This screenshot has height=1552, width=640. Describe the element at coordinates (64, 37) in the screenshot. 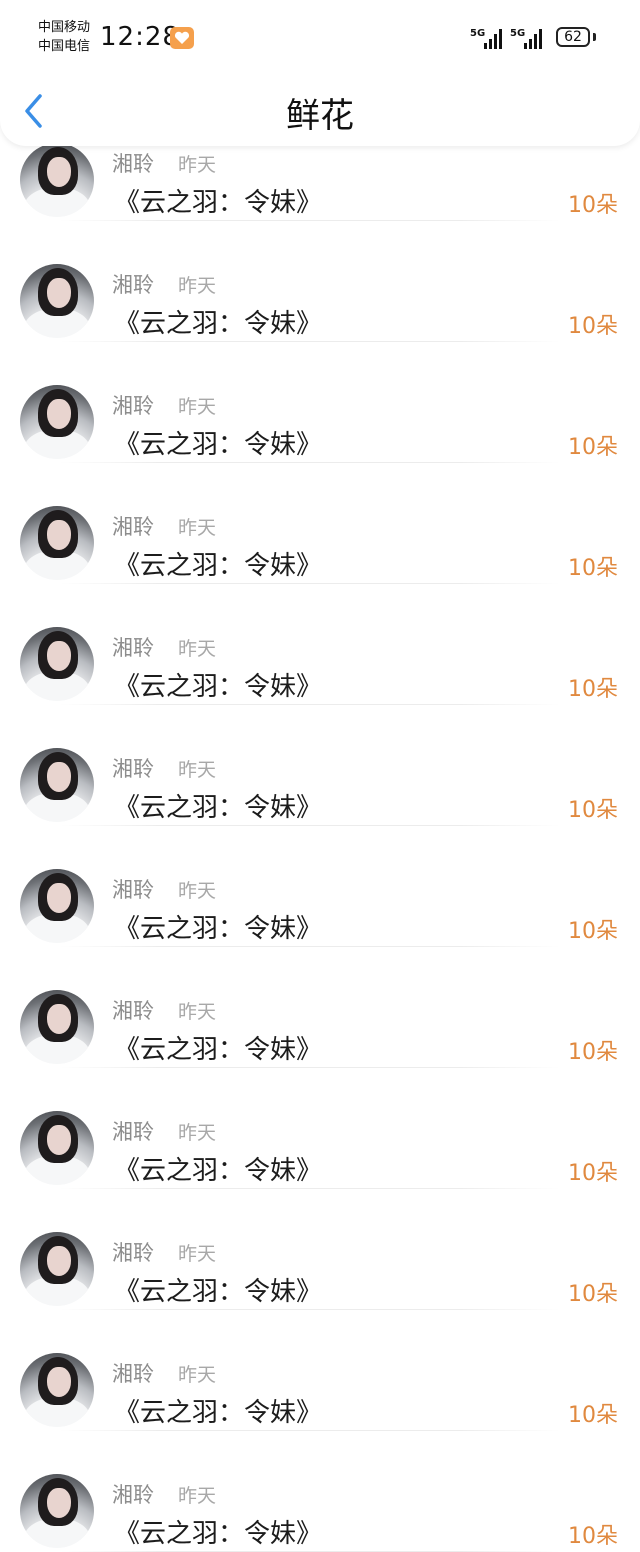

I see `carrier-labels: 中国移动 中国电信` at that location.